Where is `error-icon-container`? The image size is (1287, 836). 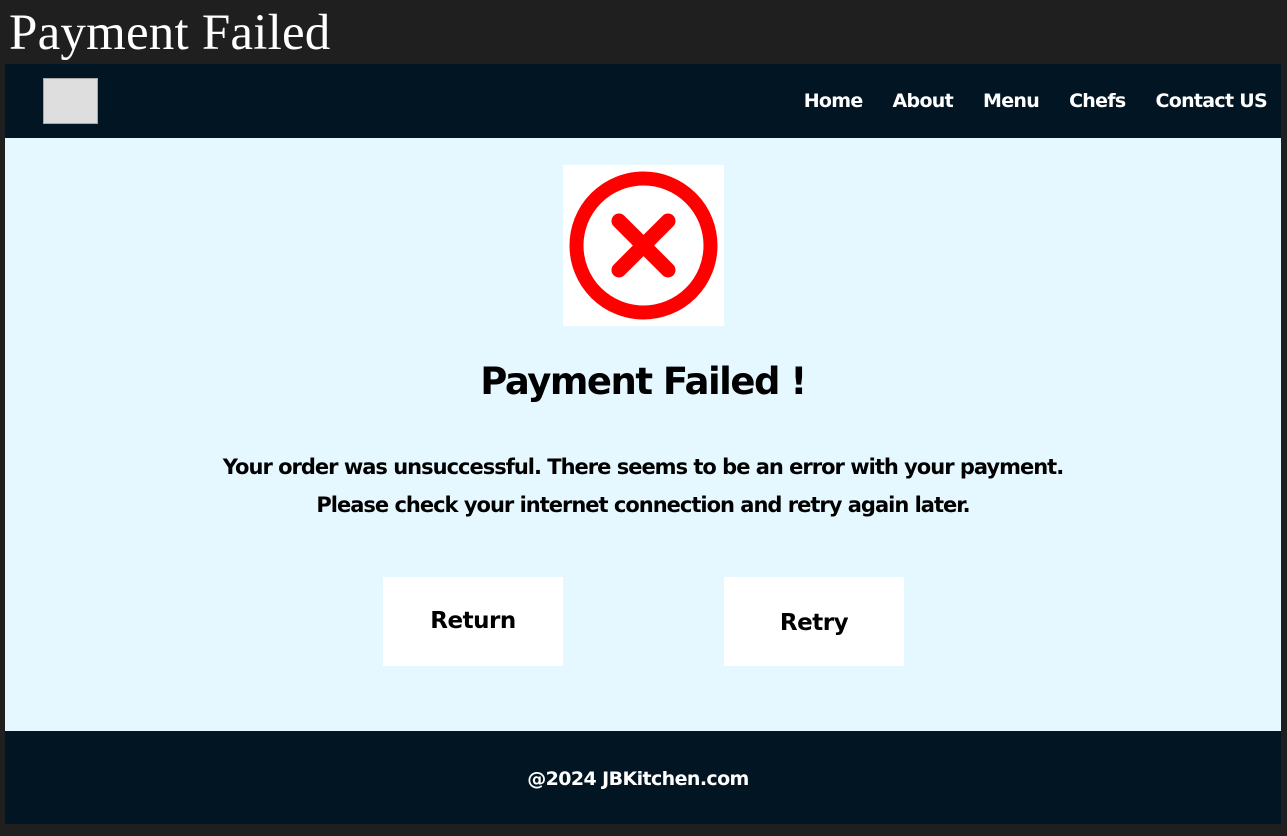 error-icon-container is located at coordinates (643, 245).